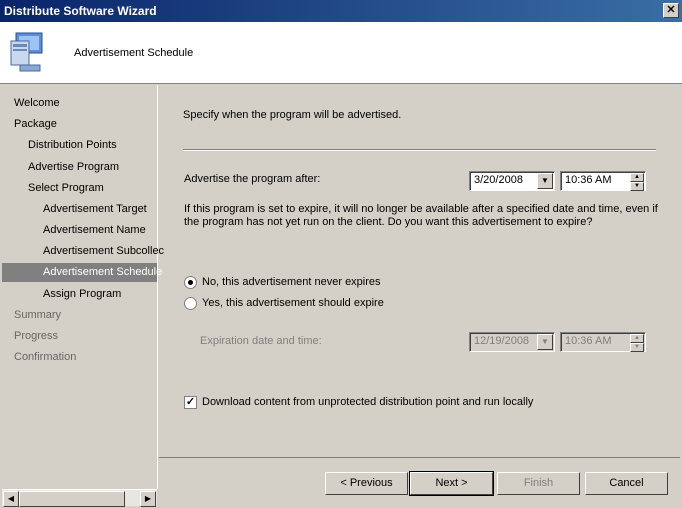 This screenshot has width=682, height=508. What do you see at coordinates (190, 402) in the screenshot?
I see `download-checkbox: ✓` at bounding box center [190, 402].